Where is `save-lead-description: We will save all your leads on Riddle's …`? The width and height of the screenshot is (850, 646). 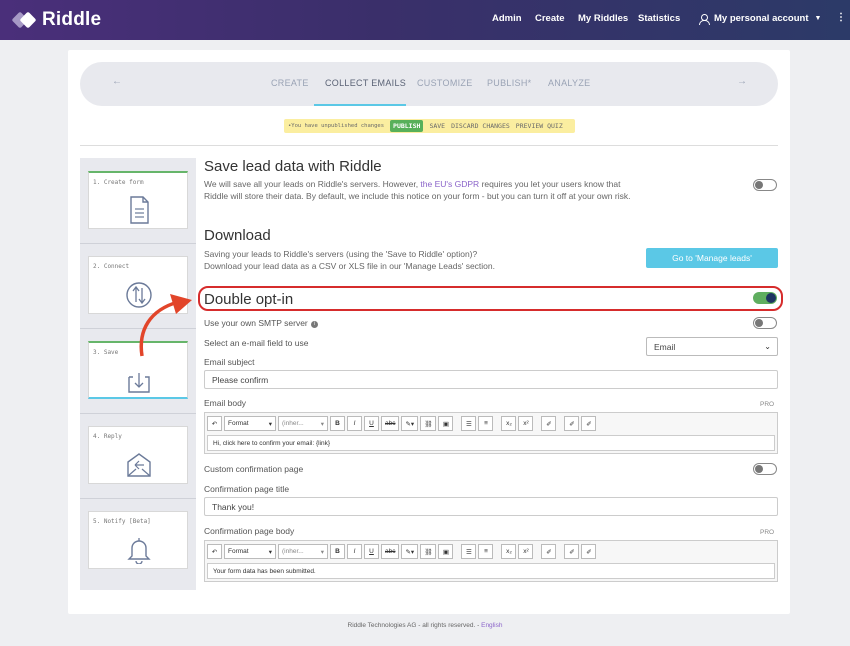 save-lead-description: We will save all your leads on Riddle's … is located at coordinates (419, 190).